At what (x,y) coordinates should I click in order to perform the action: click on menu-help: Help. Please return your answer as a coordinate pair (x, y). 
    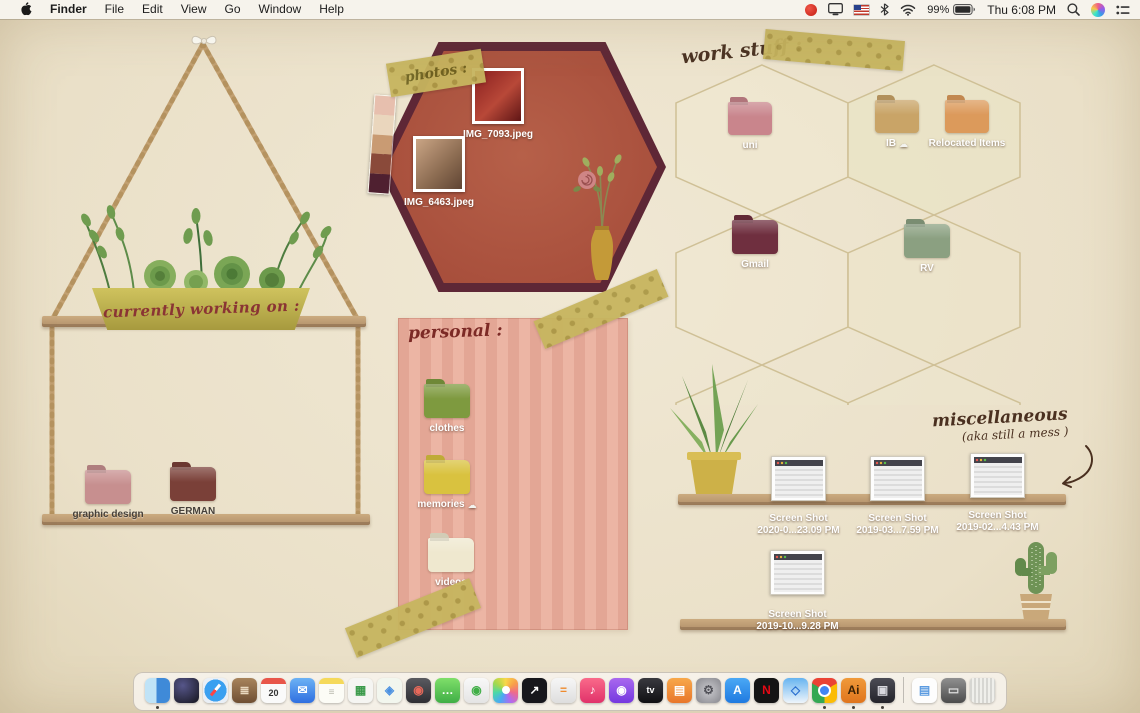
    Looking at the image, I should click on (331, 9).